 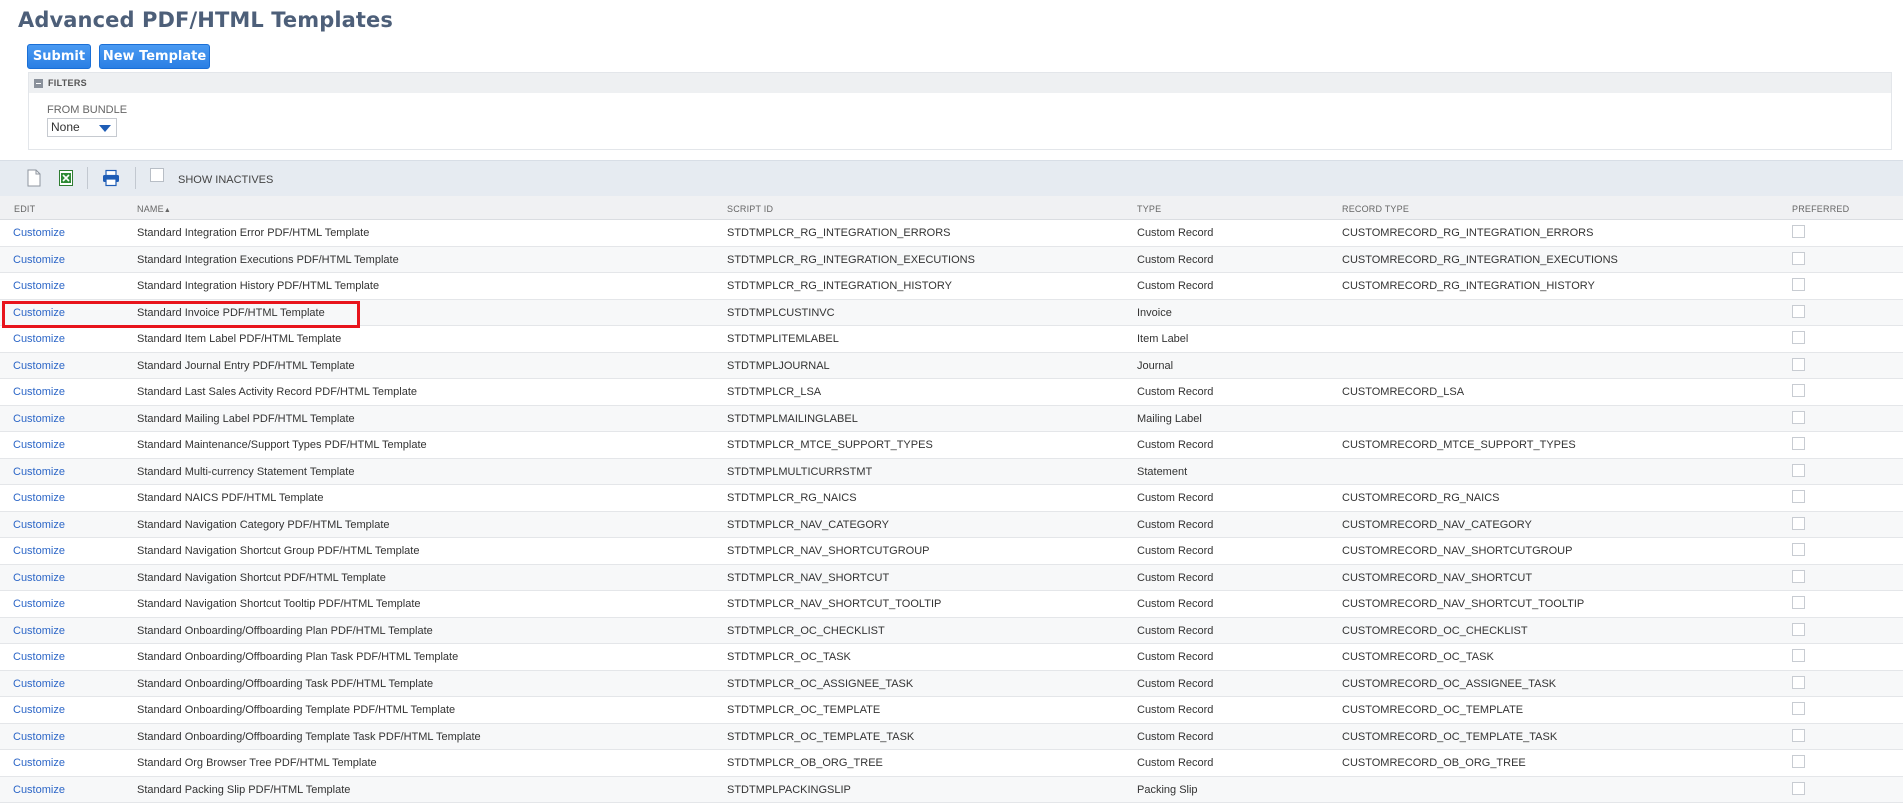 What do you see at coordinates (154, 56) in the screenshot?
I see `new-template-button: New Template` at bounding box center [154, 56].